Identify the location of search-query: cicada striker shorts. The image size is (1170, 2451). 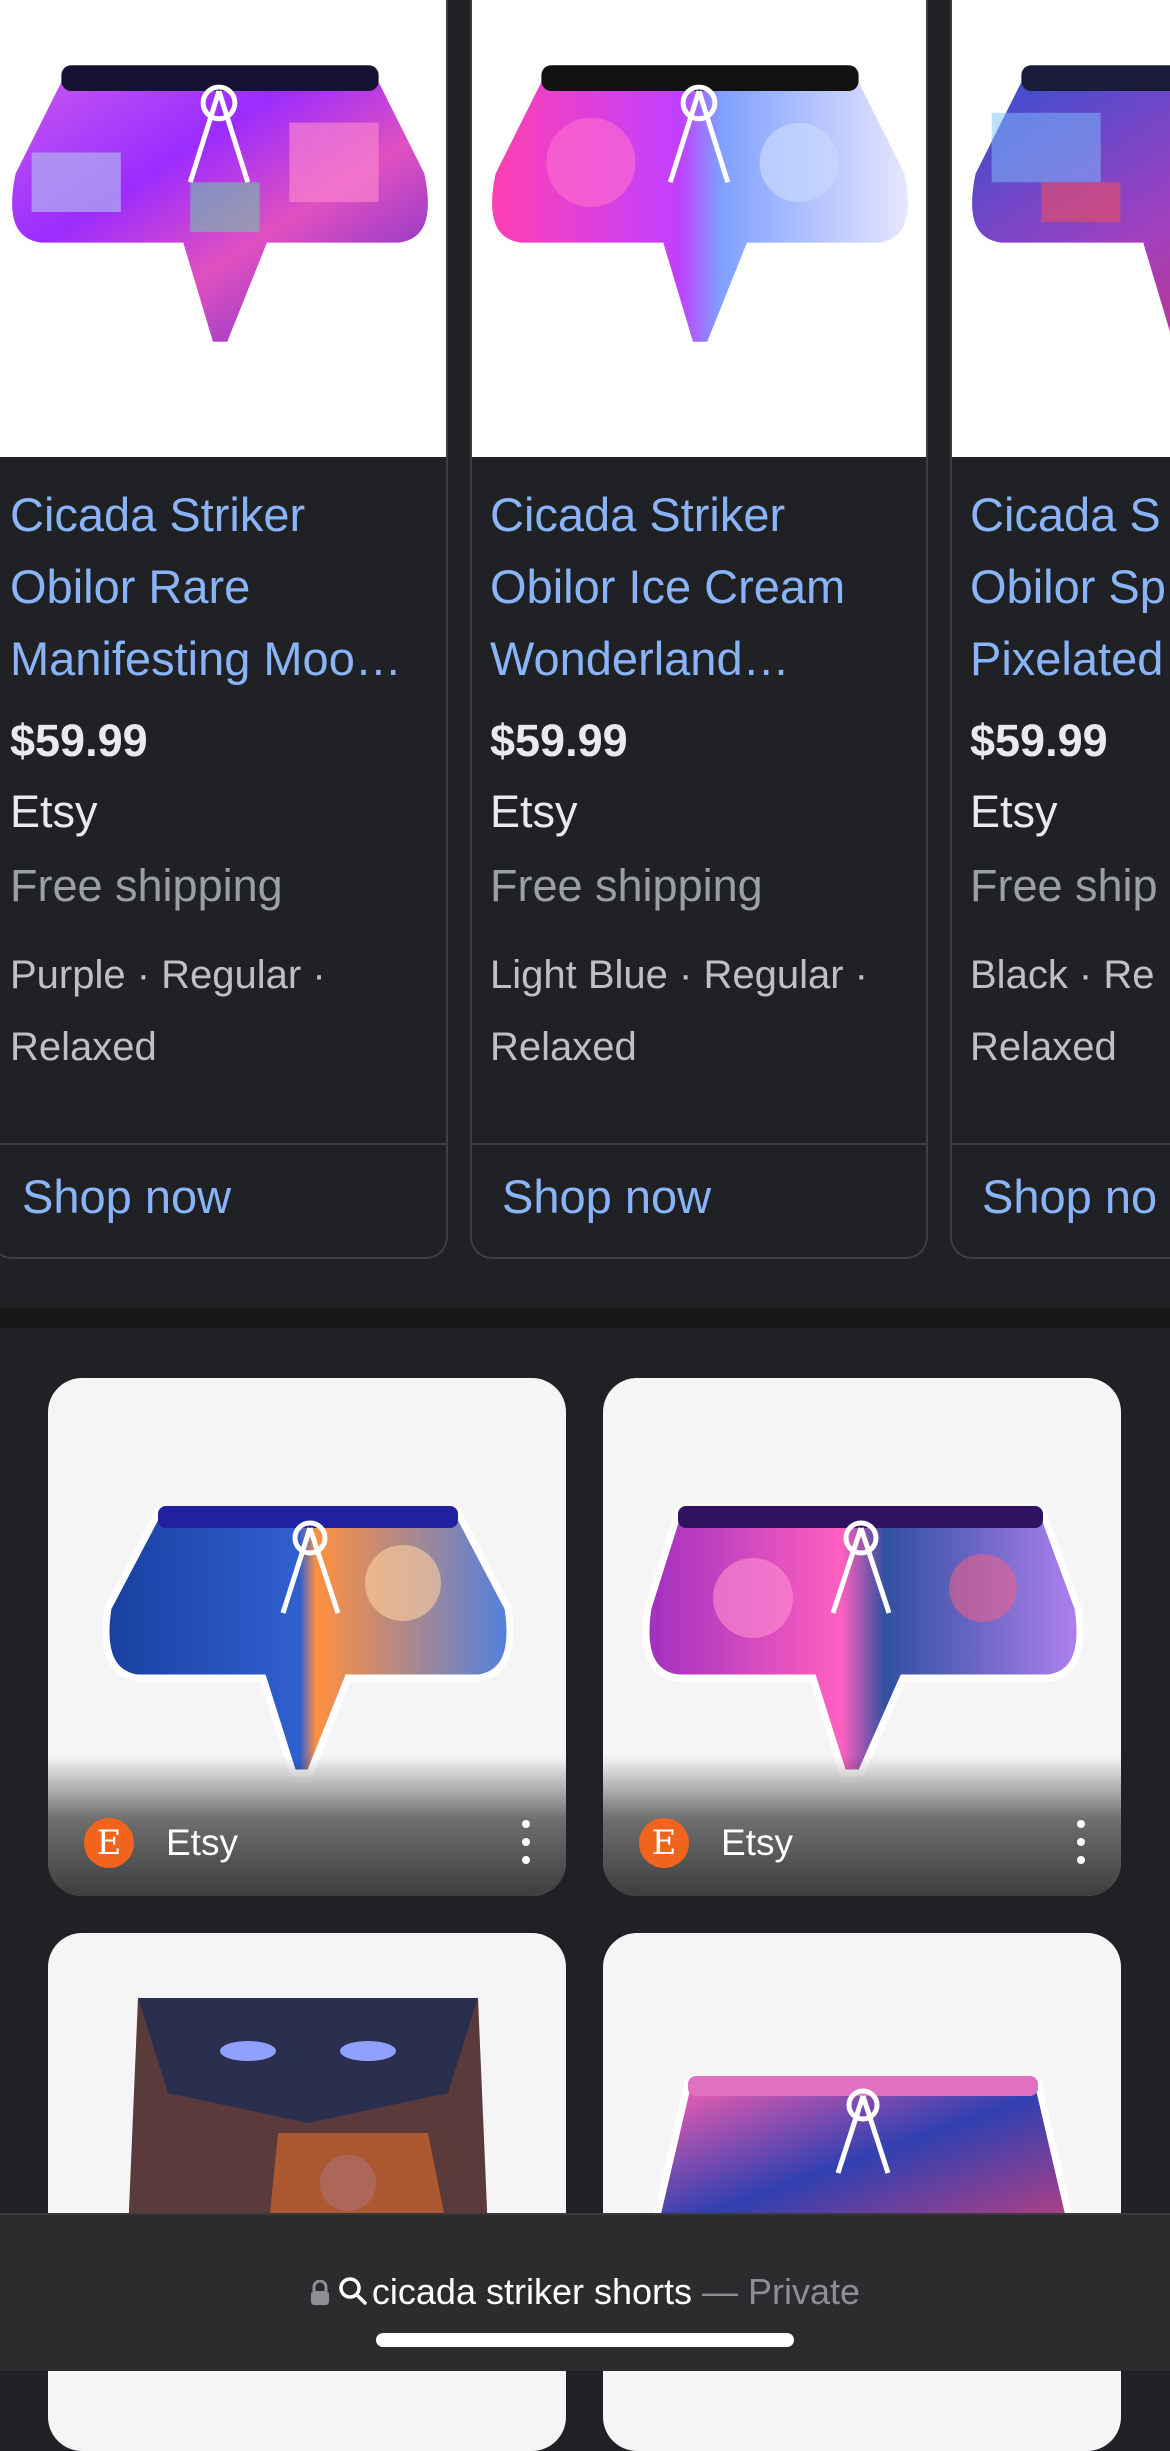
(532, 2291).